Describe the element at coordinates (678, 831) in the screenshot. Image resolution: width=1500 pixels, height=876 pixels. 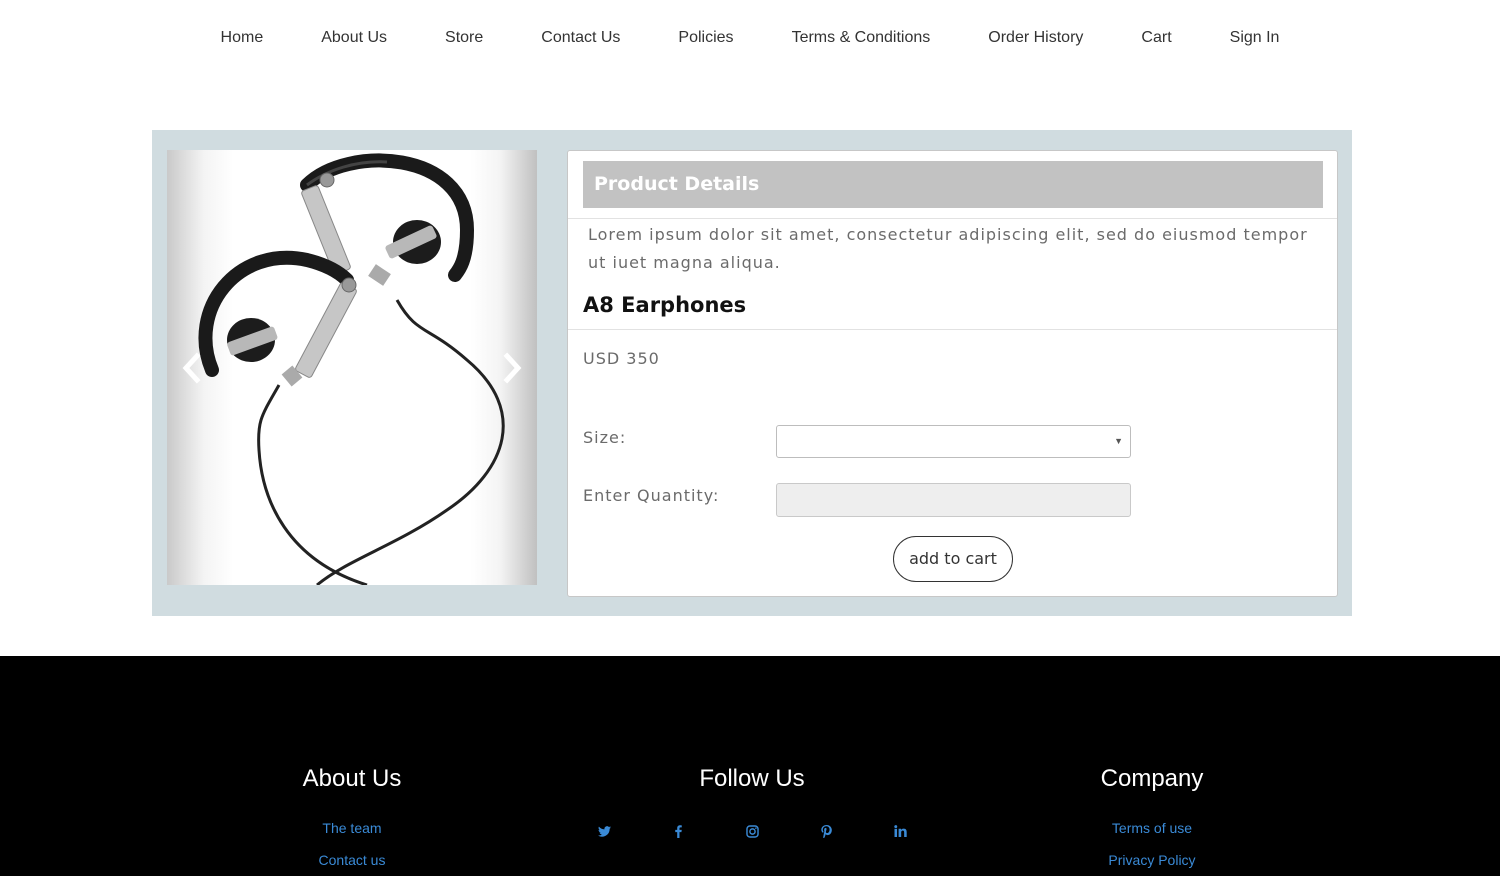
I see `facebook-icon` at that location.